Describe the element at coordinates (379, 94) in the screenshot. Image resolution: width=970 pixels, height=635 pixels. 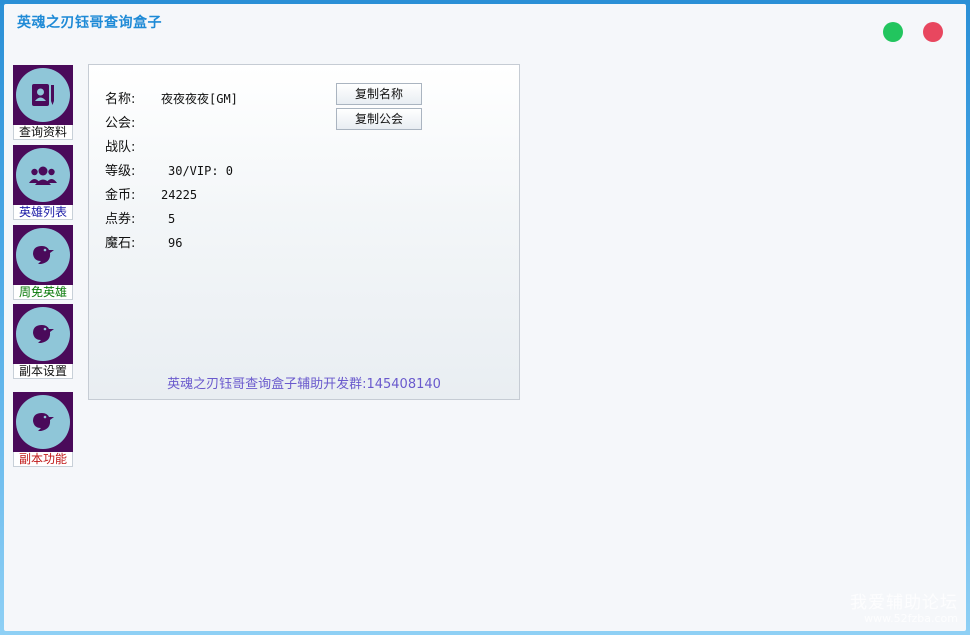
I see `copy-name-button: 复制名称` at that location.